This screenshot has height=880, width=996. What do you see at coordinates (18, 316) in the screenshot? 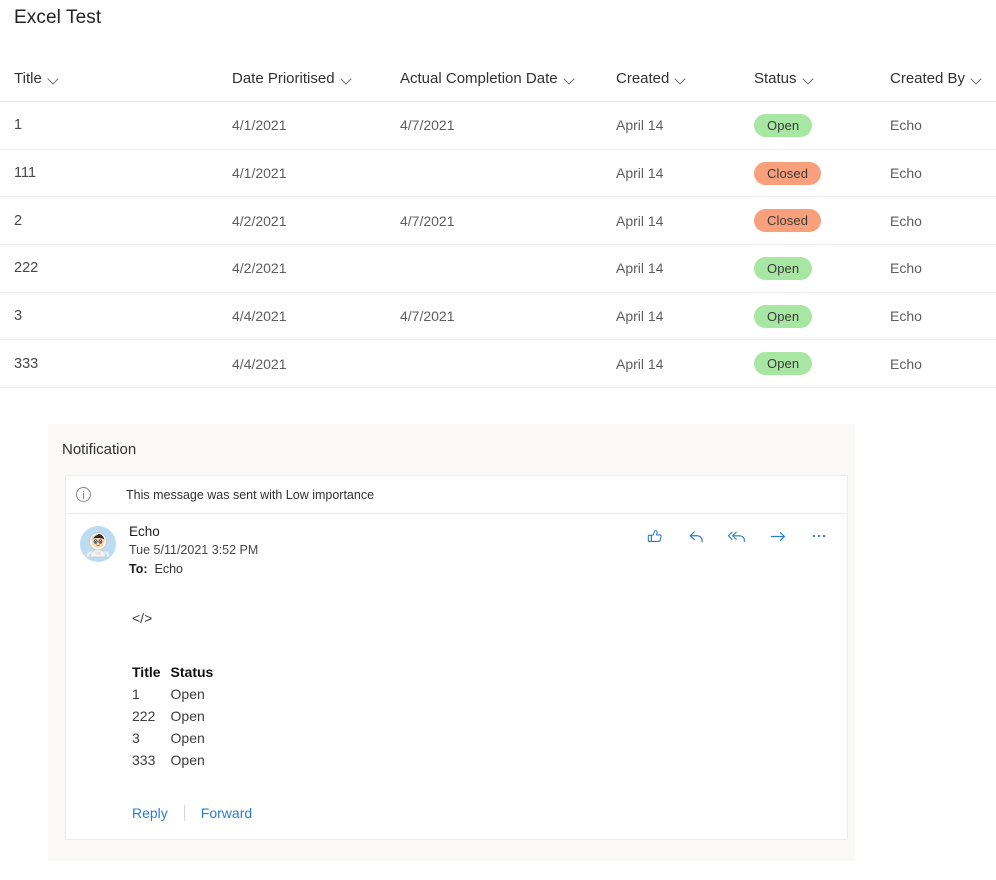
I see `cell-title: 3` at bounding box center [18, 316].